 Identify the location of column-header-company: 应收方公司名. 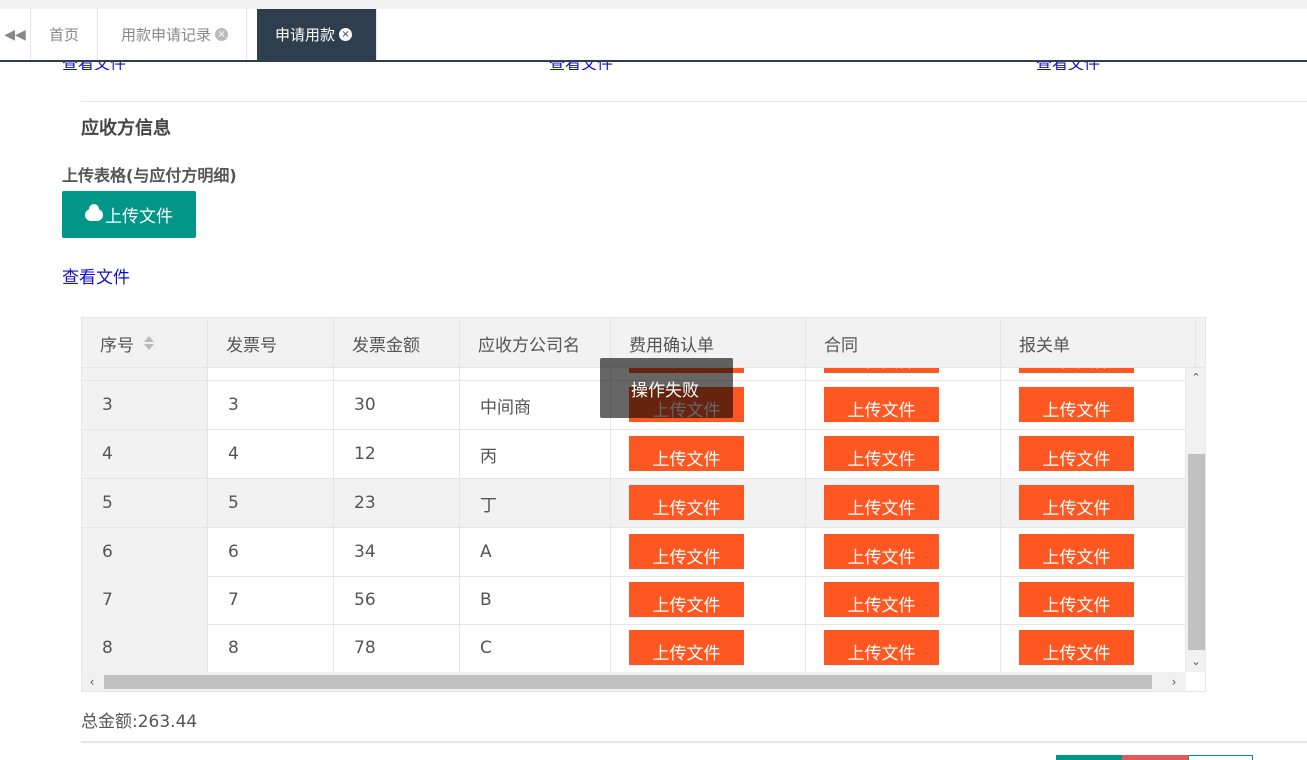
(535, 343).